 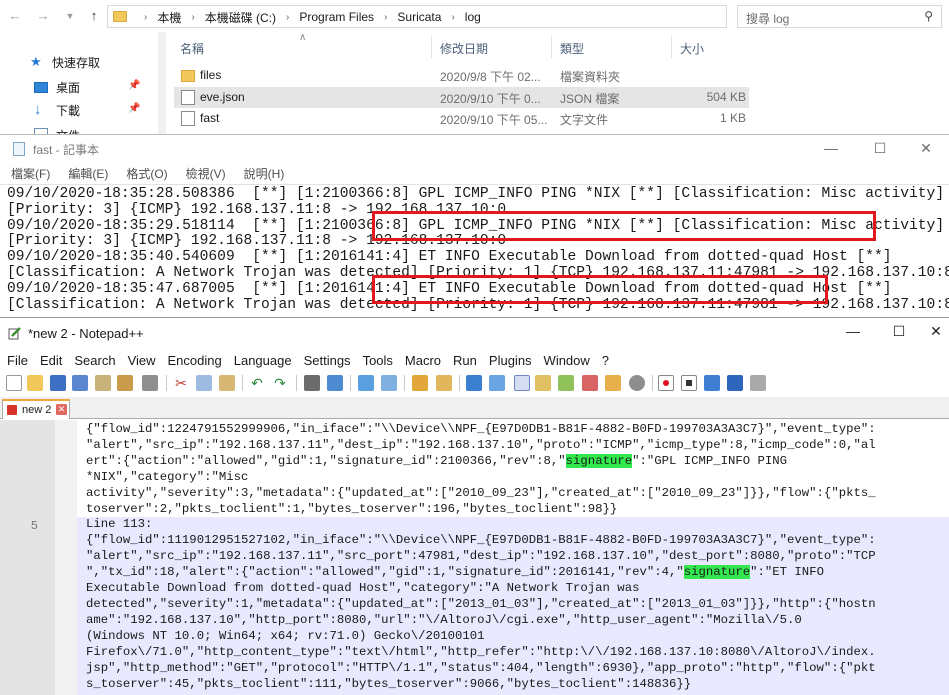 What do you see at coordinates (14, 383) in the screenshot?
I see `new-file-icon` at bounding box center [14, 383].